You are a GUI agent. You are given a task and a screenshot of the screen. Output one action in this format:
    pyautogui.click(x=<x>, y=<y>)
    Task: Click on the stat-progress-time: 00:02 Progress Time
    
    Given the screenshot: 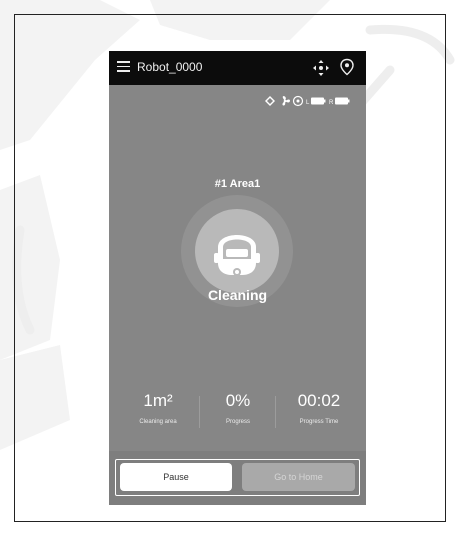 What is the action you would take?
    pyautogui.click(x=319, y=407)
    